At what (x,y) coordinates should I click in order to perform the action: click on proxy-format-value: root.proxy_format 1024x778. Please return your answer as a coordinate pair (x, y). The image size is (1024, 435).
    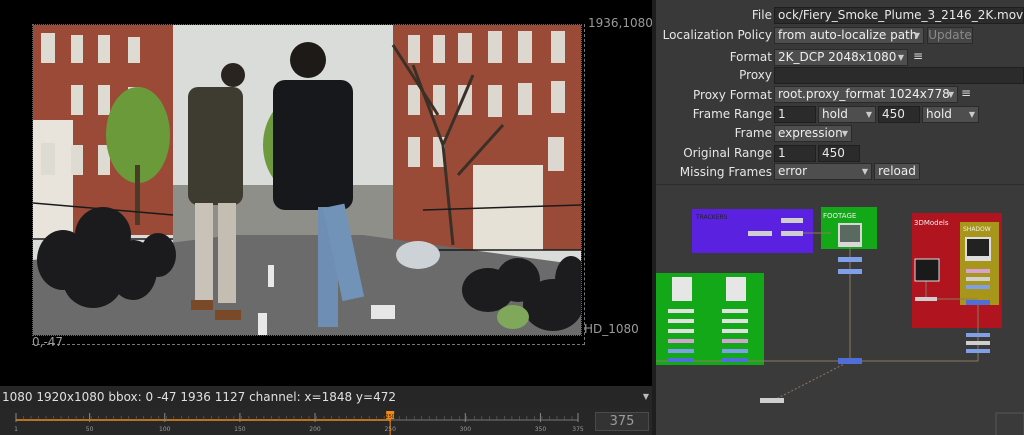
    Looking at the image, I should click on (864, 94).